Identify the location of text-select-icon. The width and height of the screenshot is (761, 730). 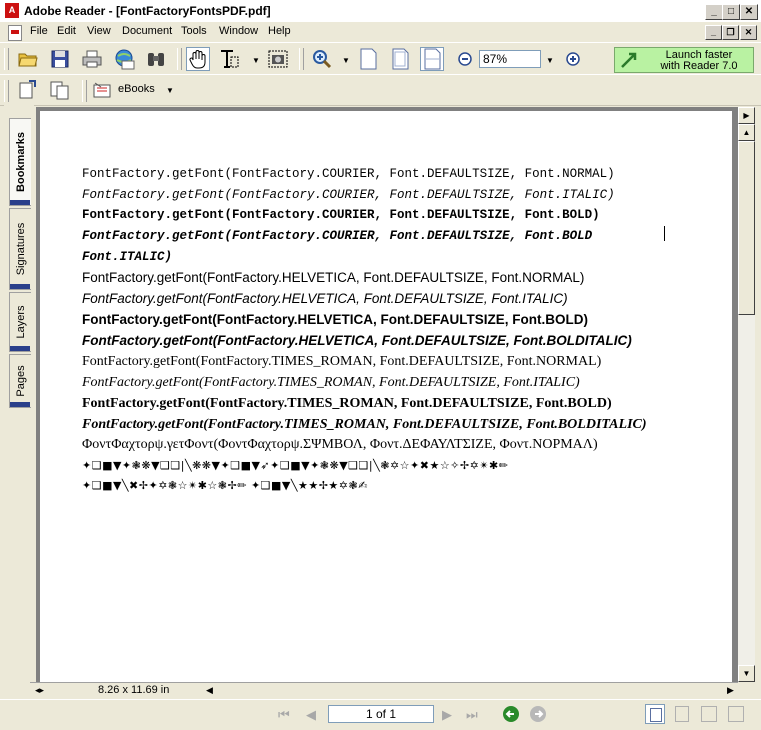
(230, 59).